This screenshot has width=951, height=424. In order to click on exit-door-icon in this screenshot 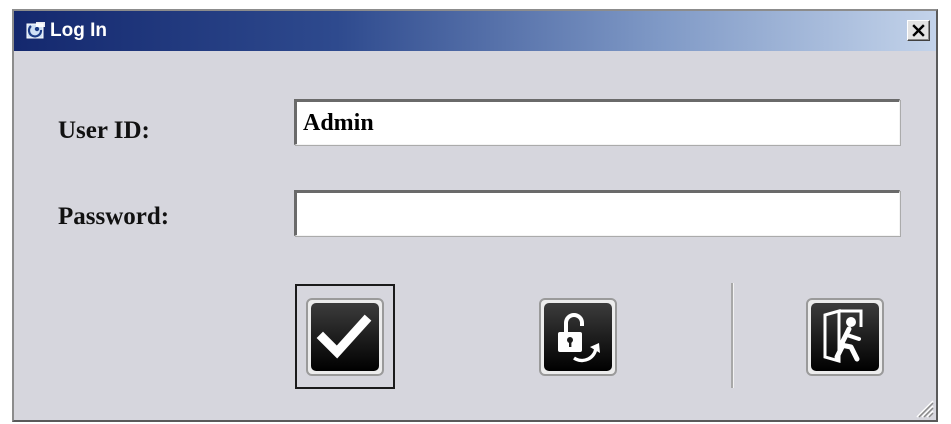, I will do `click(843, 336)`.